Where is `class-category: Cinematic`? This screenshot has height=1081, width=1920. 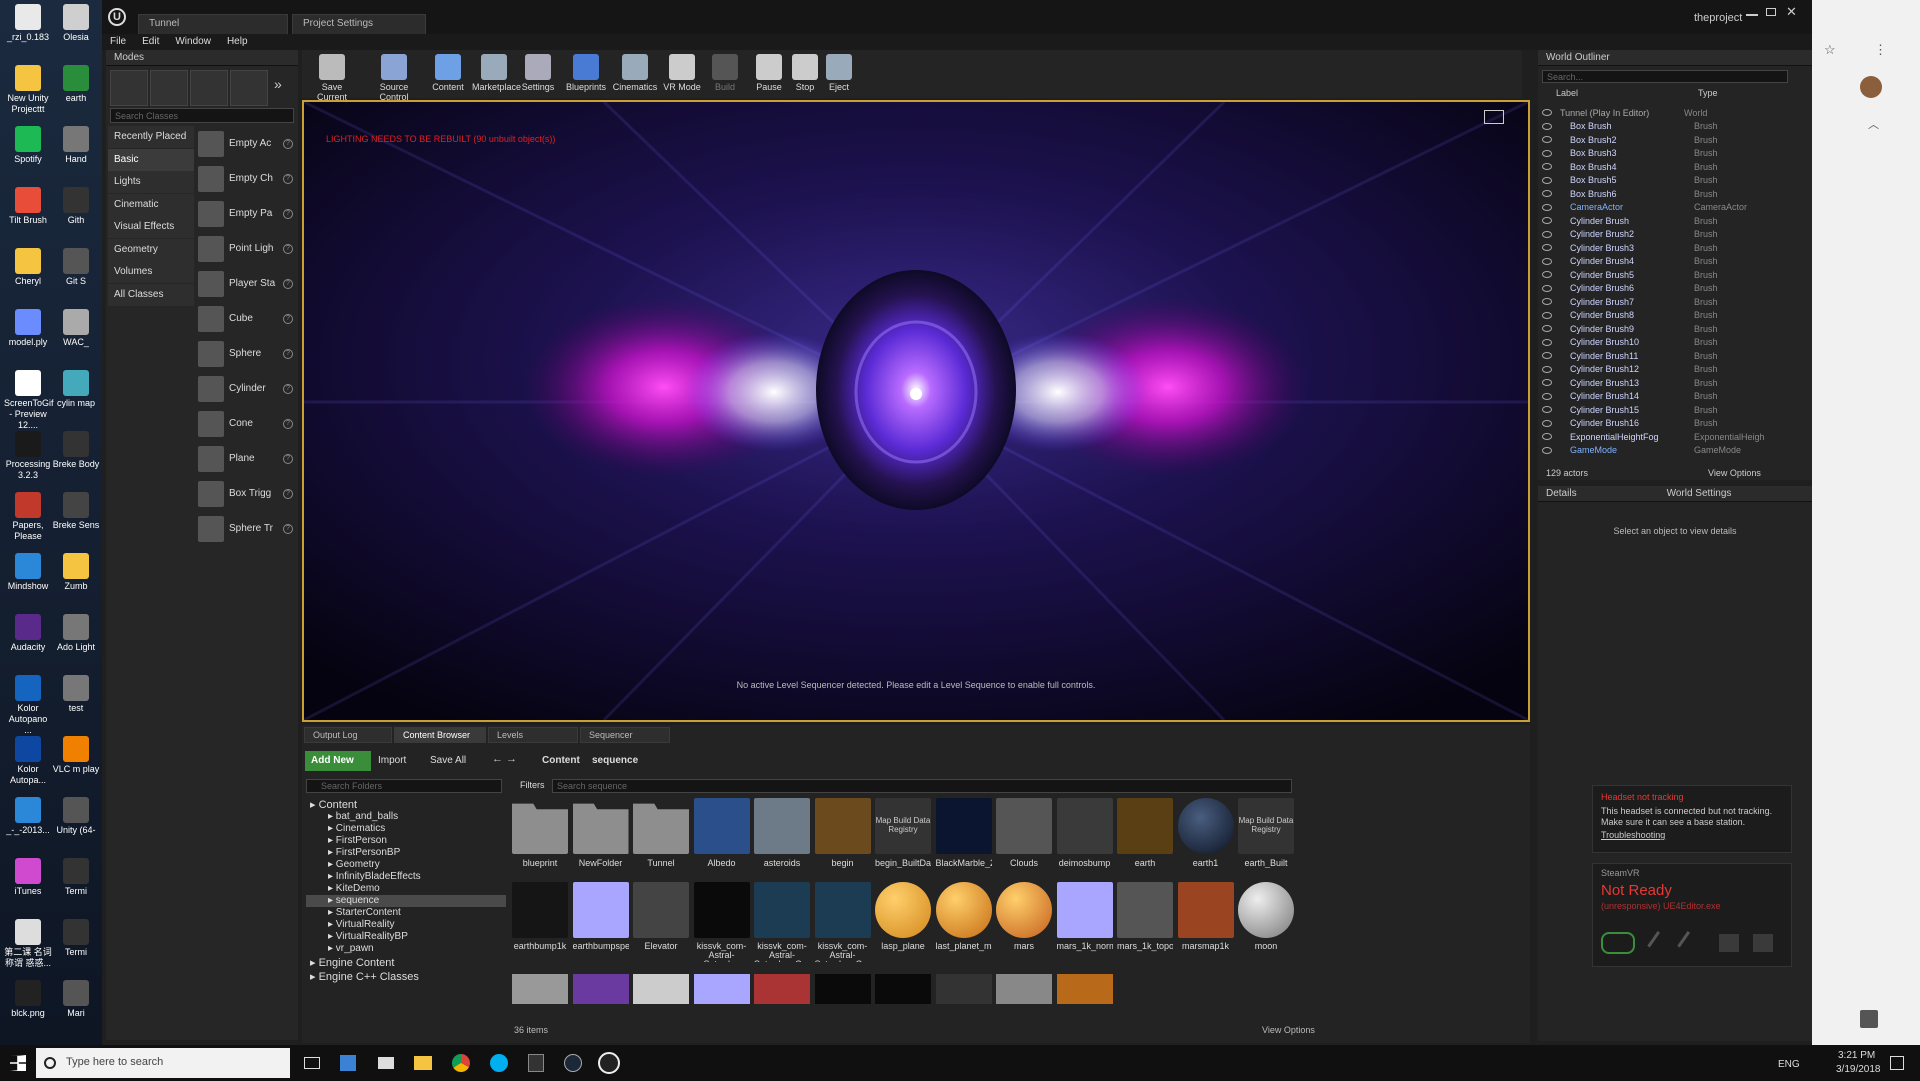
class-category: Cinematic is located at coordinates (151, 204).